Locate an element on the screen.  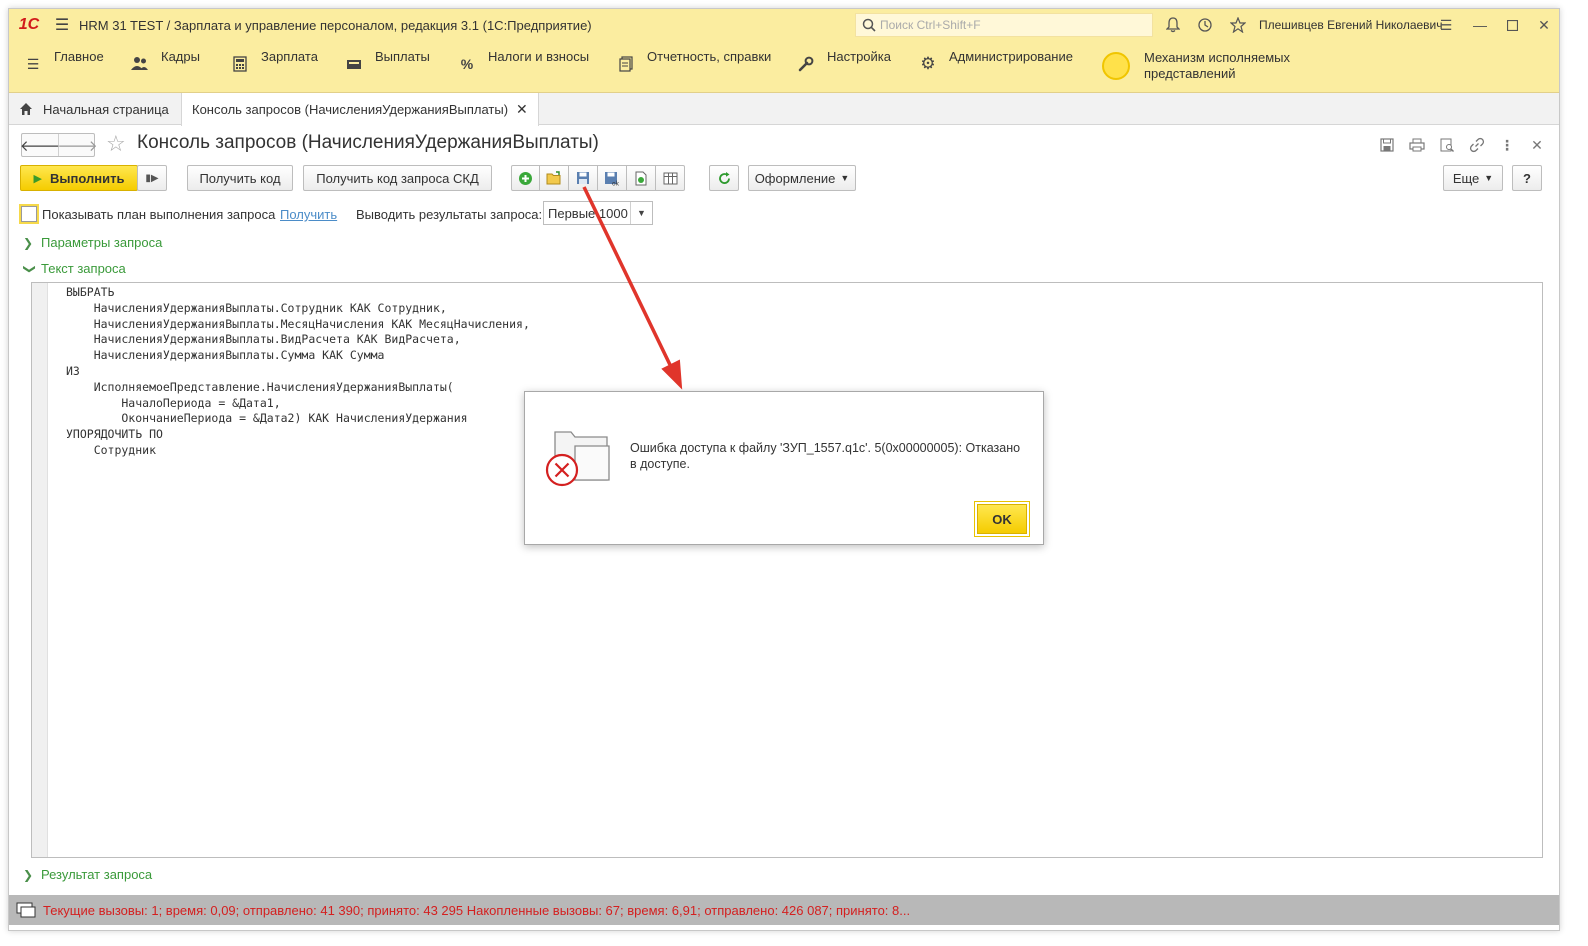
group-title: Текст запроса is located at coordinates (83, 268).